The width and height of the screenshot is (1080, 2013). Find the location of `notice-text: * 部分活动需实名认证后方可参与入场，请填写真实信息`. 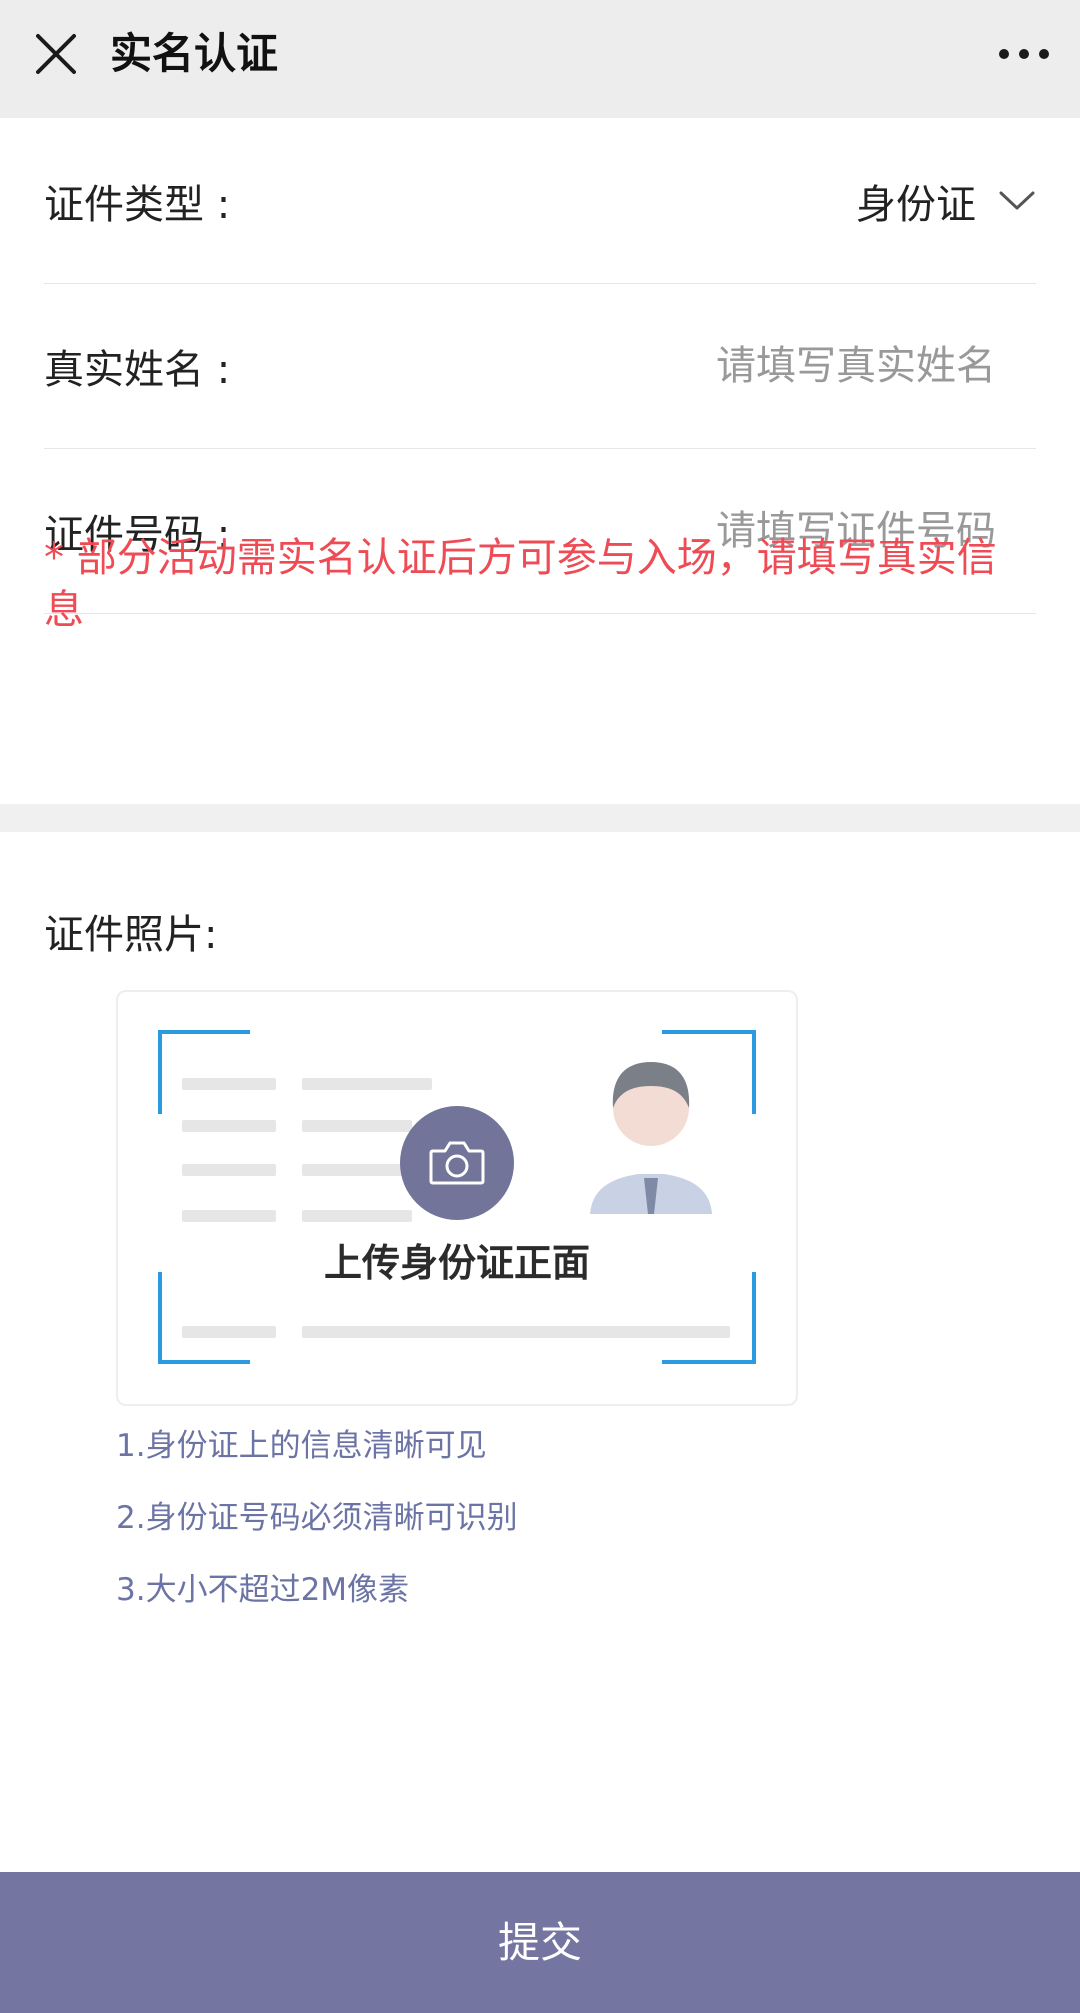

notice-text: * 部分活动需实名认证后方可参与入场，请填写真实信息 is located at coordinates (520, 584).